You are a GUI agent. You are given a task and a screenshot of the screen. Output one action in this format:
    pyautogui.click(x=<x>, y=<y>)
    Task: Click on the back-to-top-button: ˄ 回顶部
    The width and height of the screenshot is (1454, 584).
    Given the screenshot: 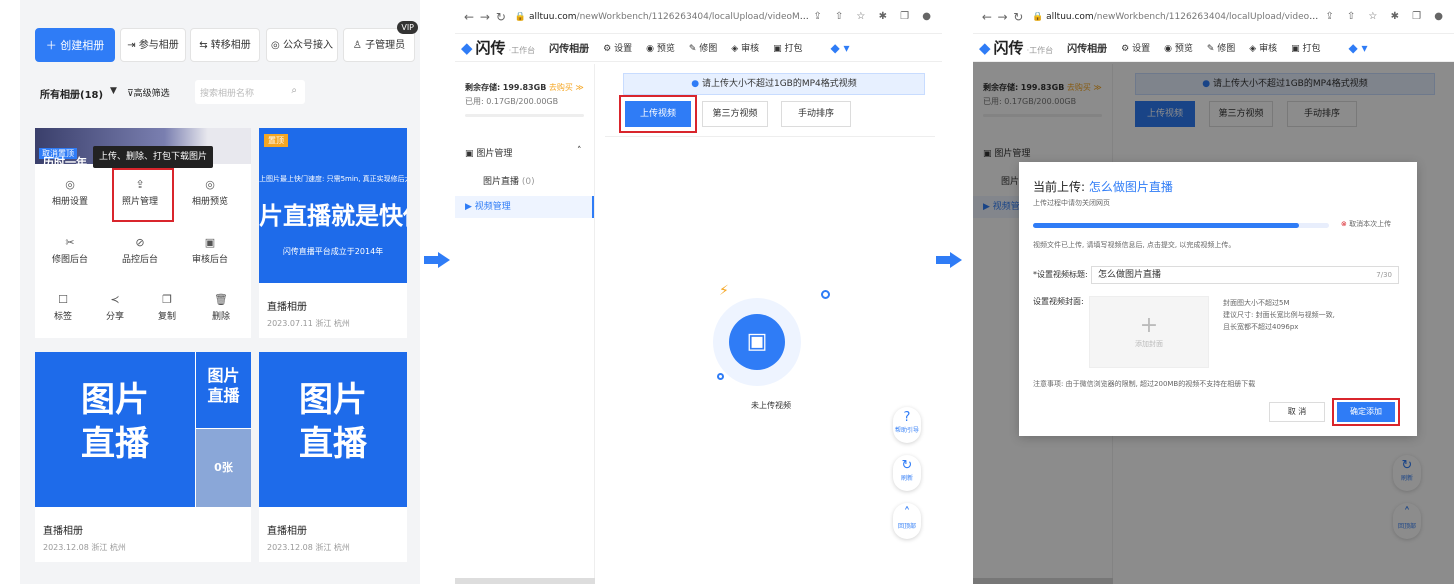 What is the action you would take?
    pyautogui.click(x=907, y=521)
    